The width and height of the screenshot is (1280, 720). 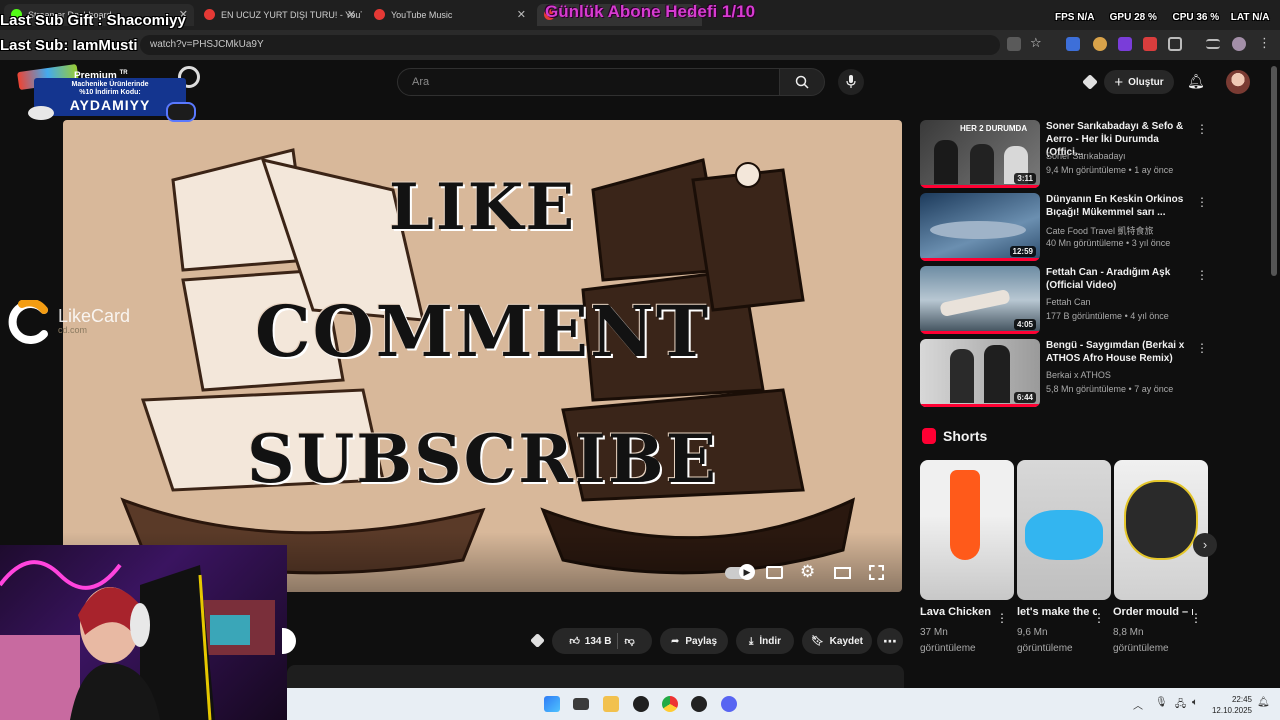 What do you see at coordinates (1139, 82) in the screenshot?
I see `create-button: + Oluştur` at bounding box center [1139, 82].